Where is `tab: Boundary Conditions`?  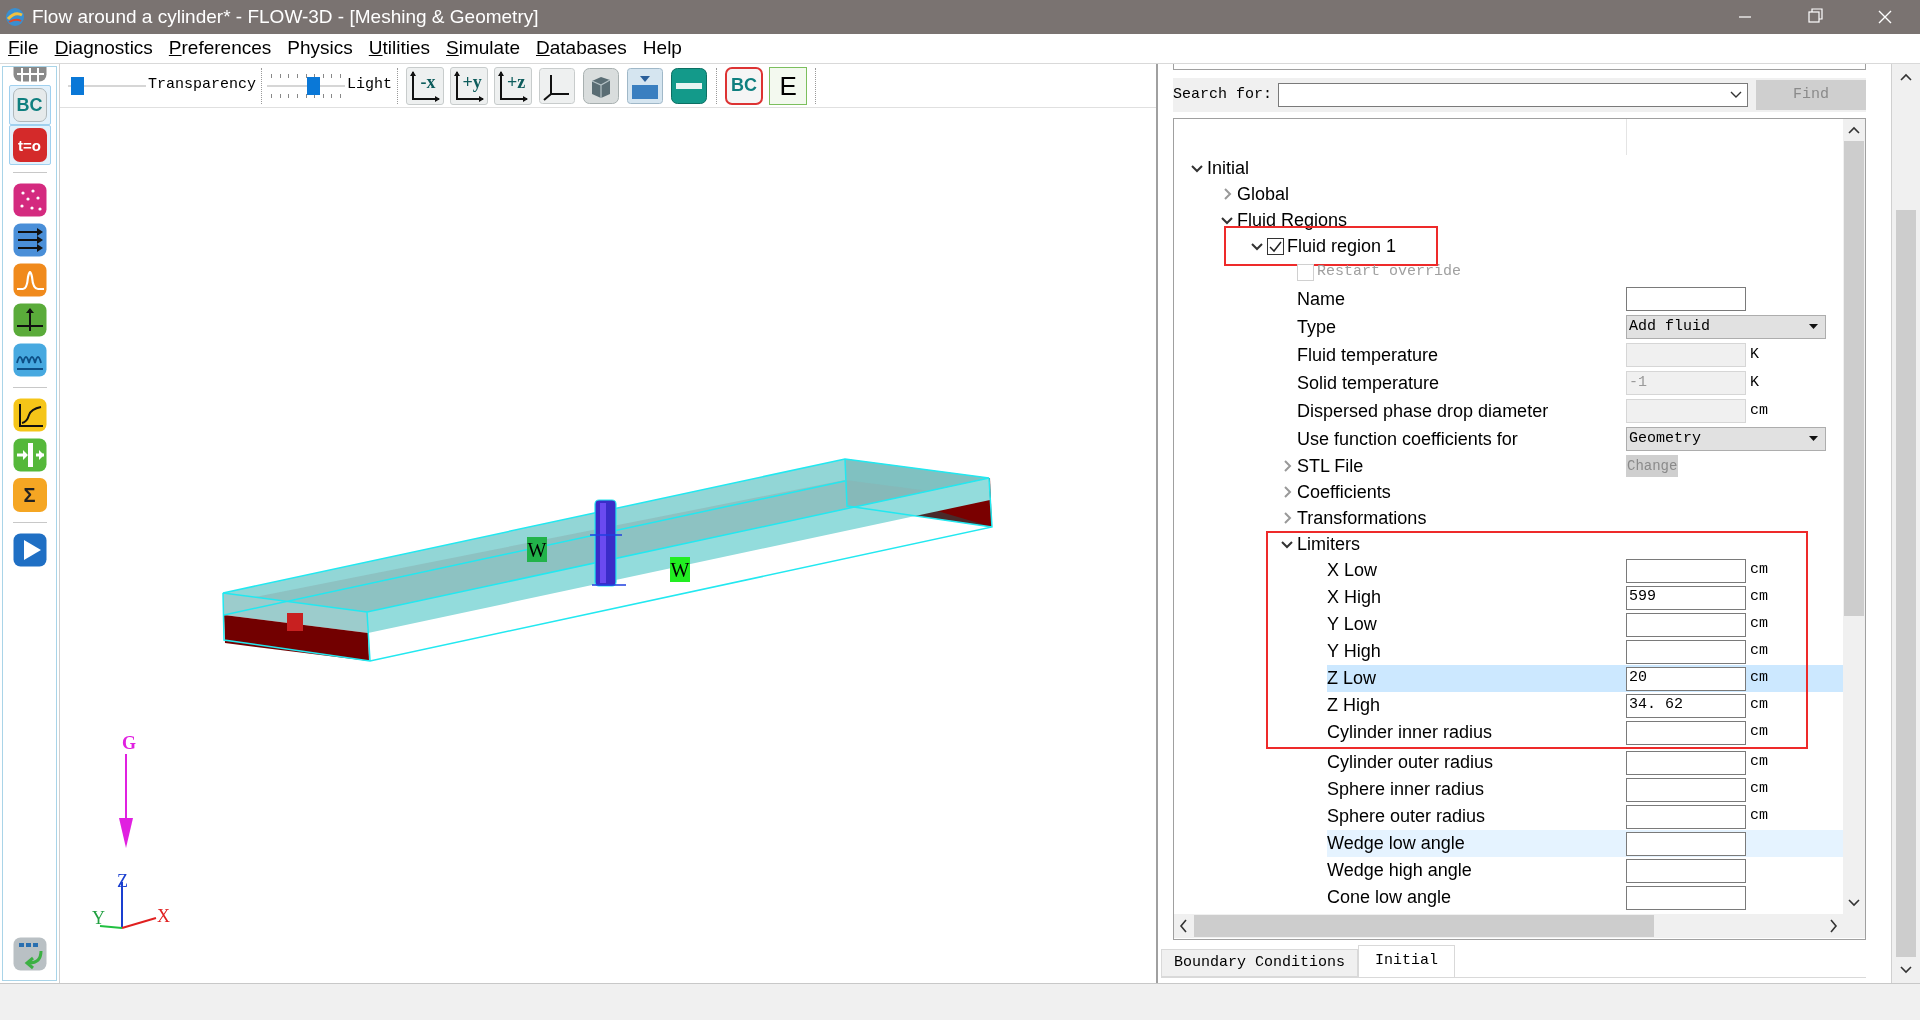 tab: Boundary Conditions is located at coordinates (1260, 963).